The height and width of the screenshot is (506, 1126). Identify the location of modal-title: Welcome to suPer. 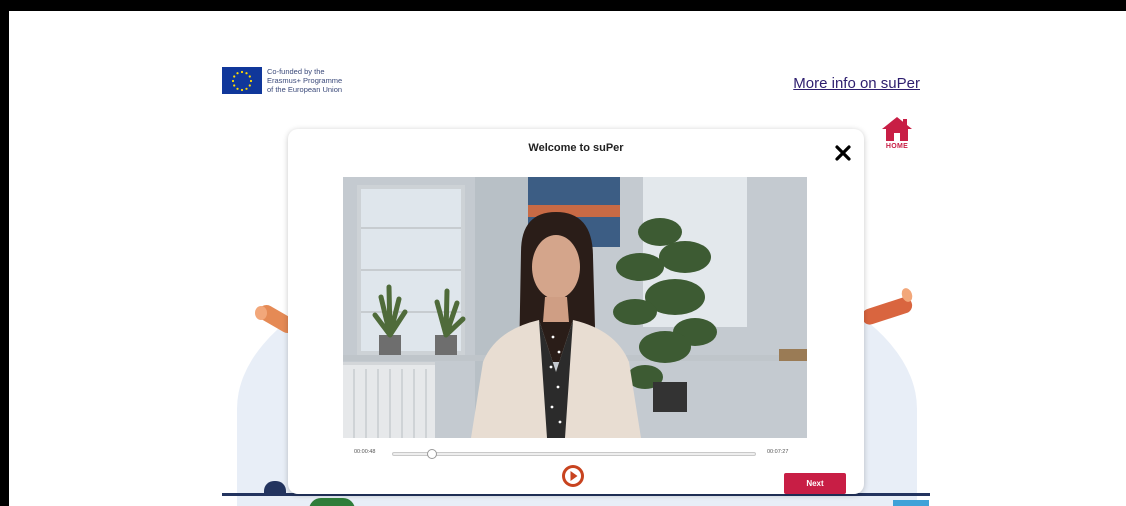
(576, 148).